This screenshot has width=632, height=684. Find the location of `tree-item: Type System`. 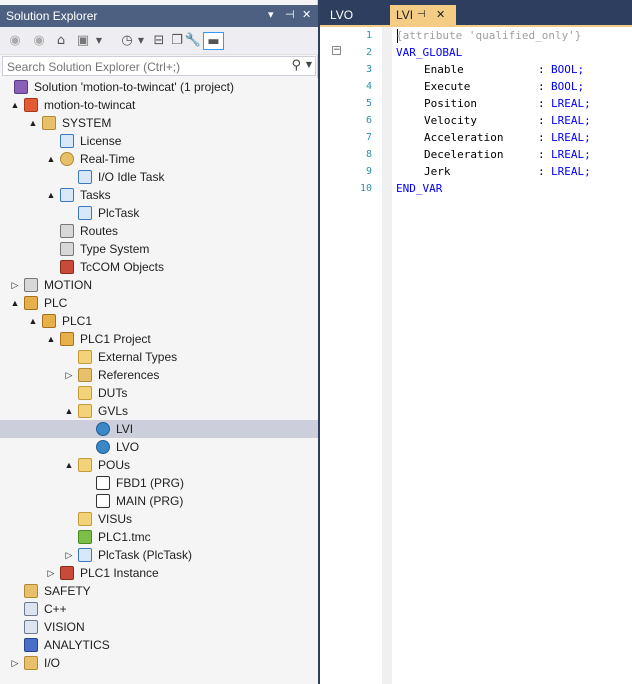

tree-item: Type System is located at coordinates (159, 249).